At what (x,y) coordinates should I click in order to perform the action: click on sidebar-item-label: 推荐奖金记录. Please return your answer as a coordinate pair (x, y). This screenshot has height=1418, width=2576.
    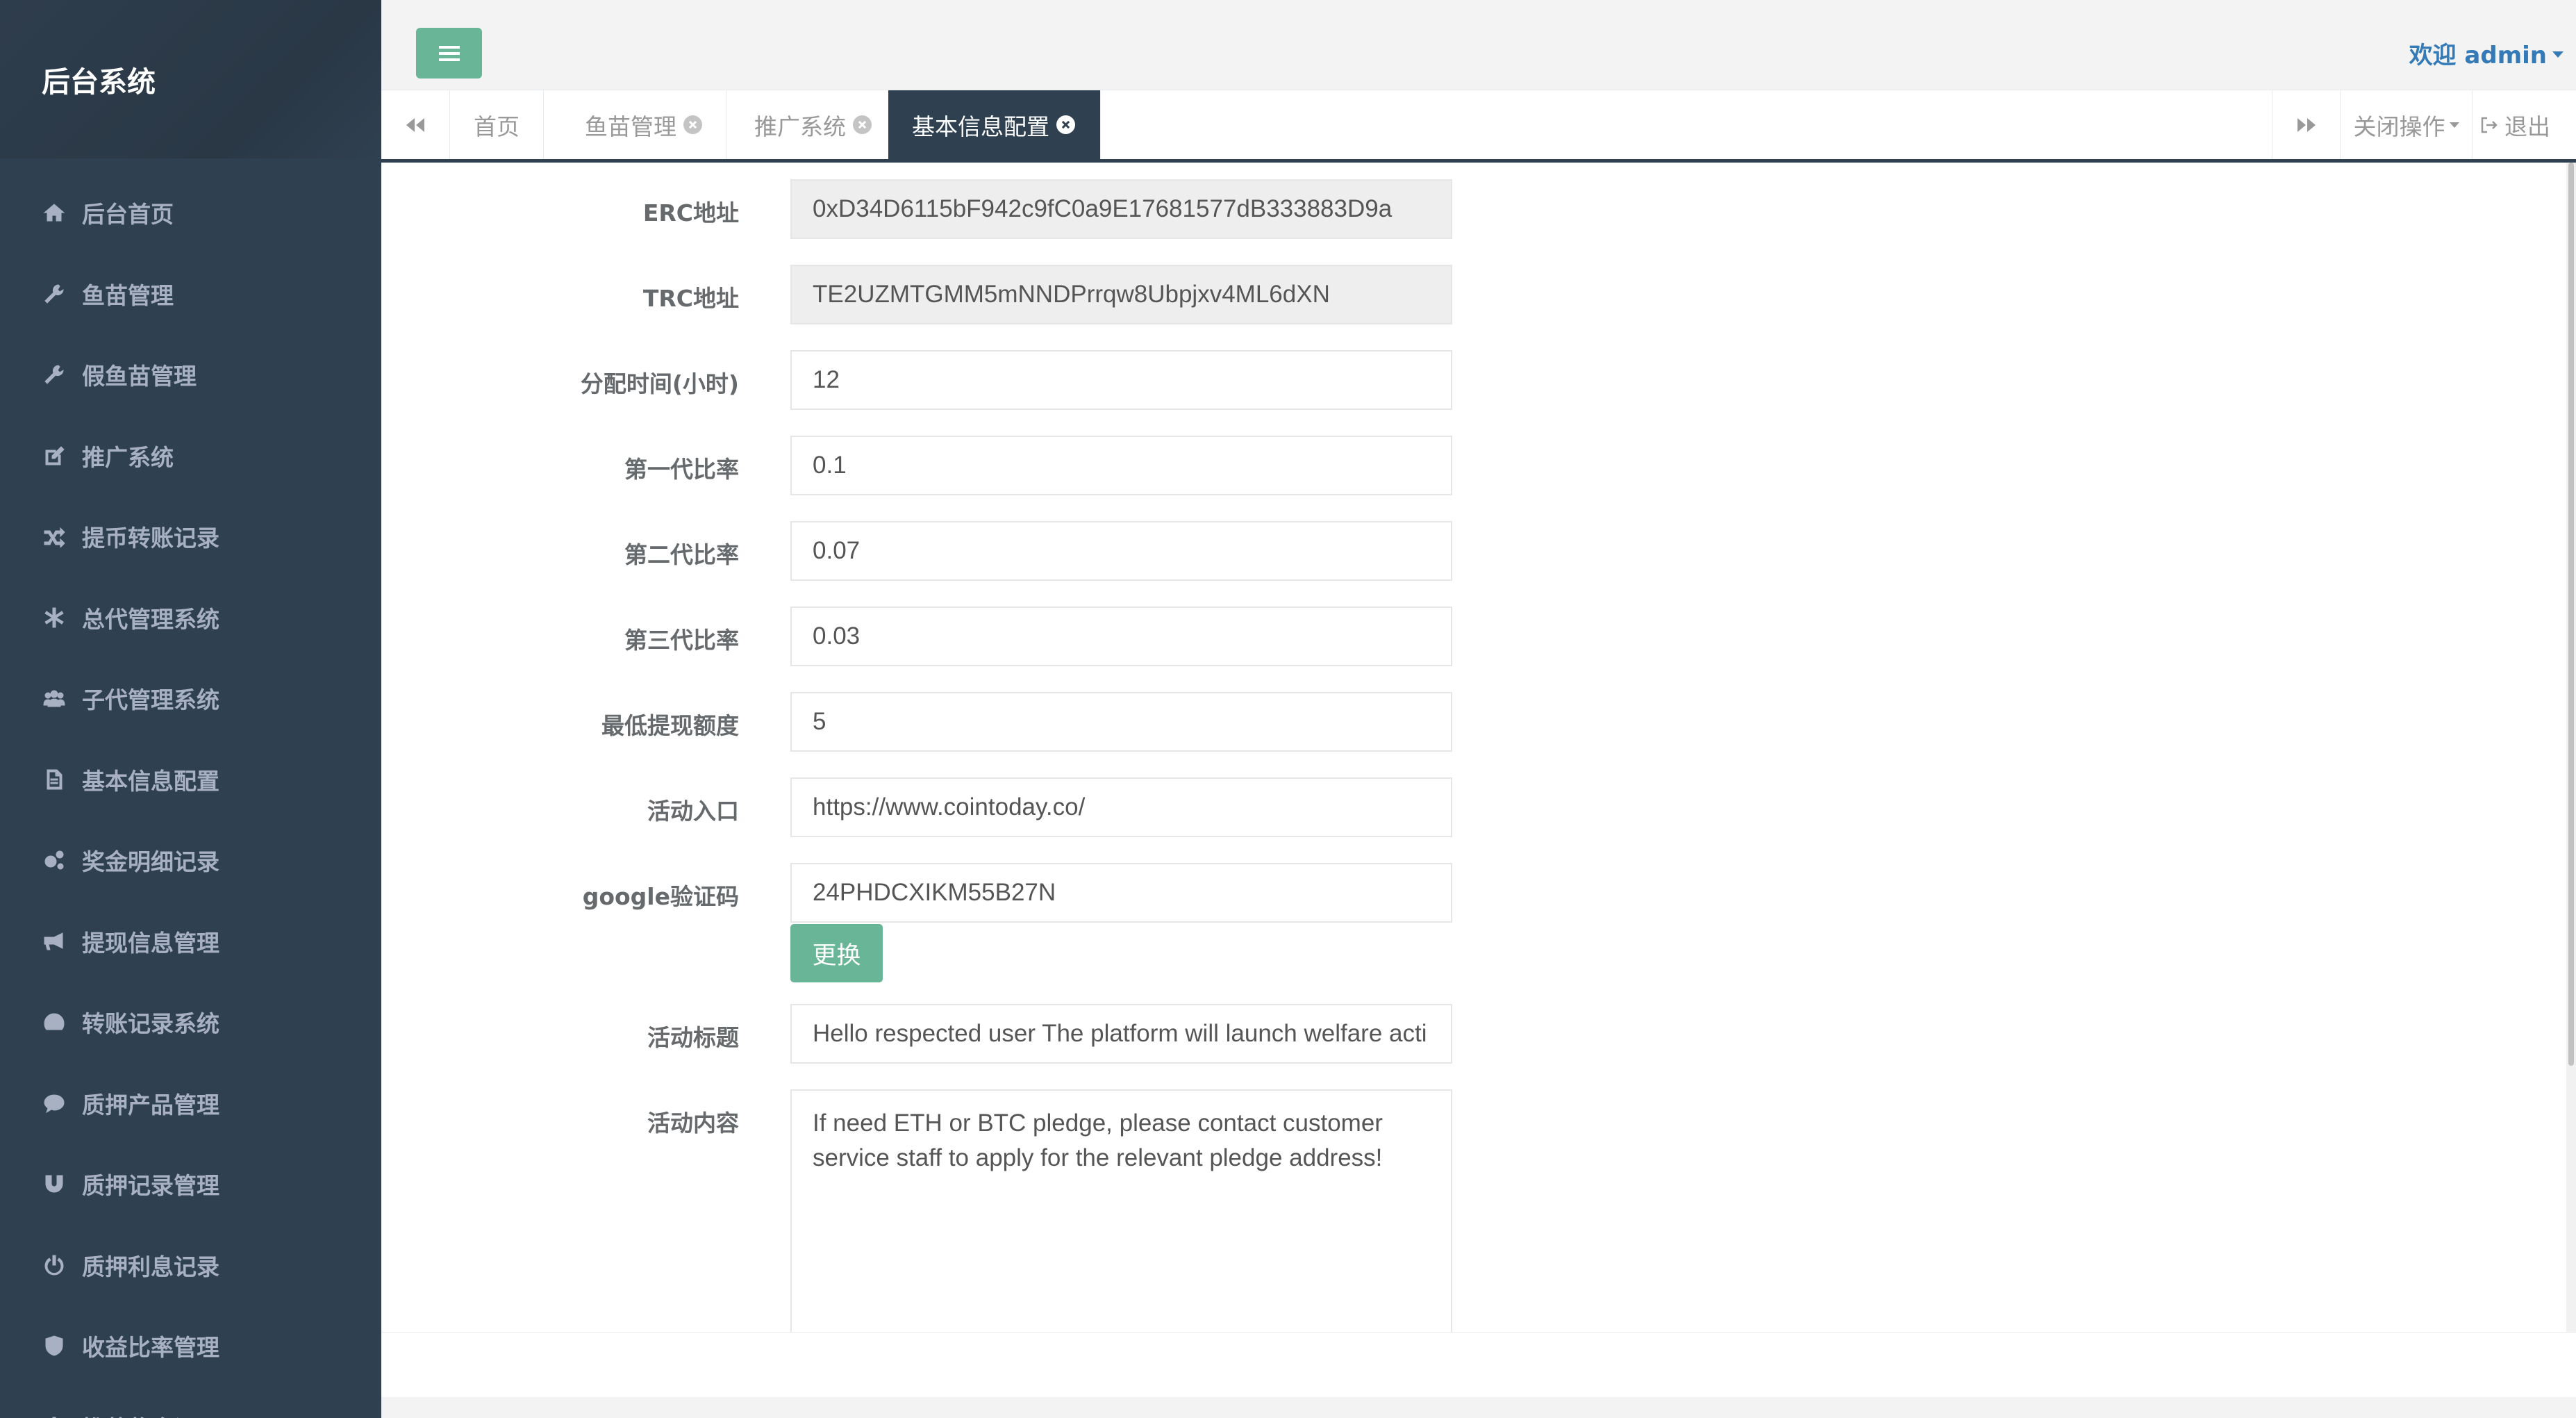
    Looking at the image, I should click on (150, 1414).